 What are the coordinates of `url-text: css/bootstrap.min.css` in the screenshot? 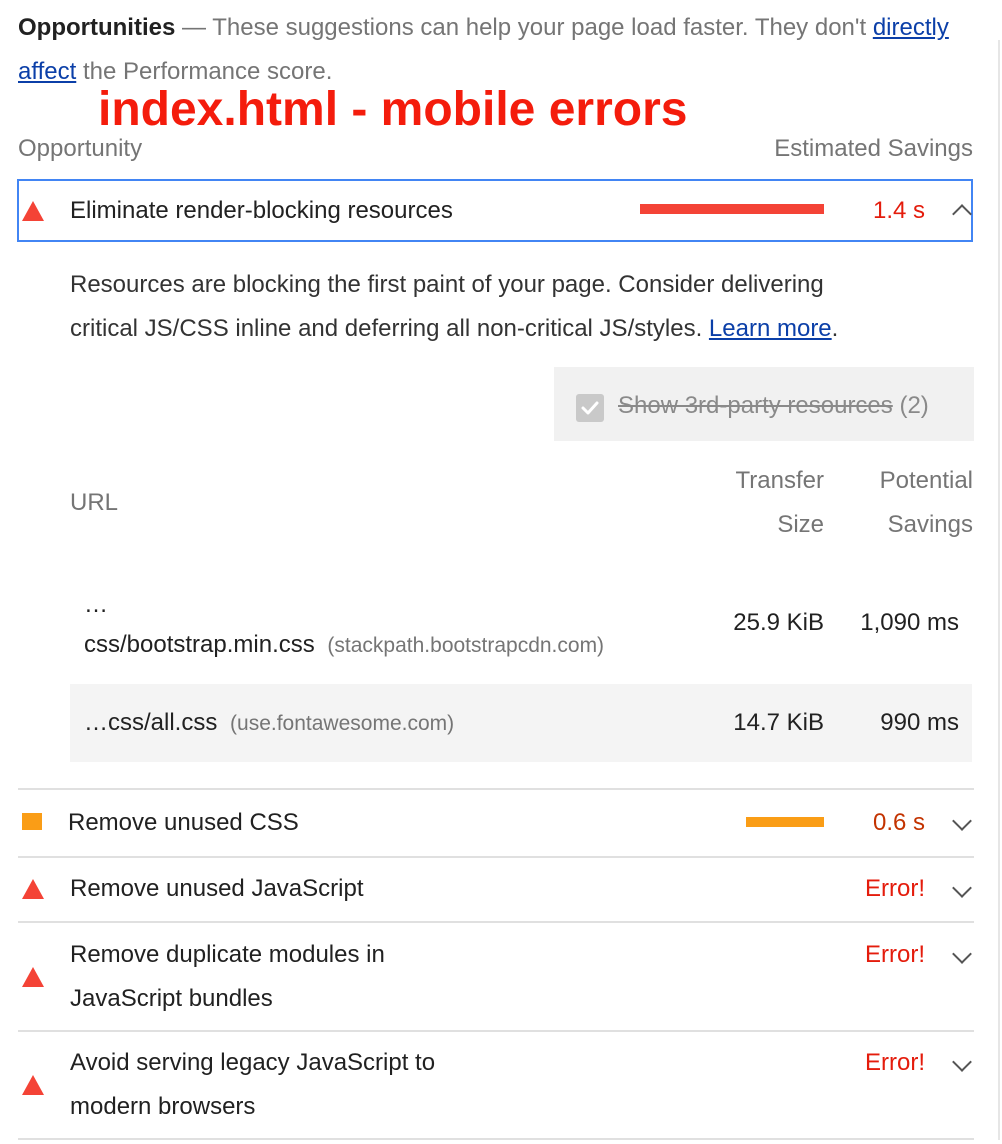 It's located at (199, 644).